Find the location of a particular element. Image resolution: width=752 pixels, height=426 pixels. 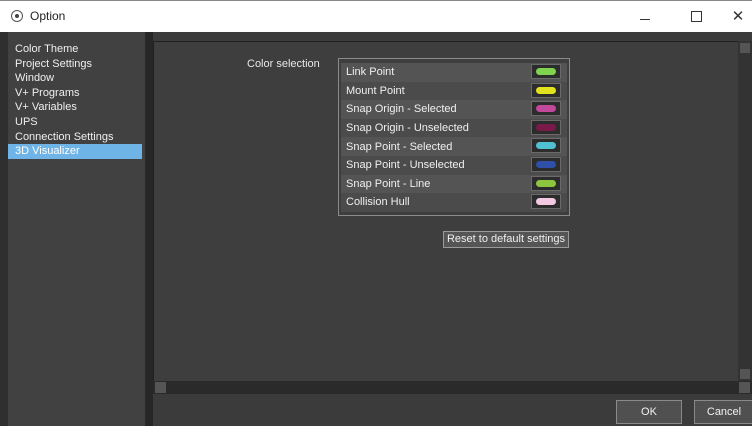

color-row-snap-point-unselected: Snap Point - Unselected is located at coordinates (454, 165).